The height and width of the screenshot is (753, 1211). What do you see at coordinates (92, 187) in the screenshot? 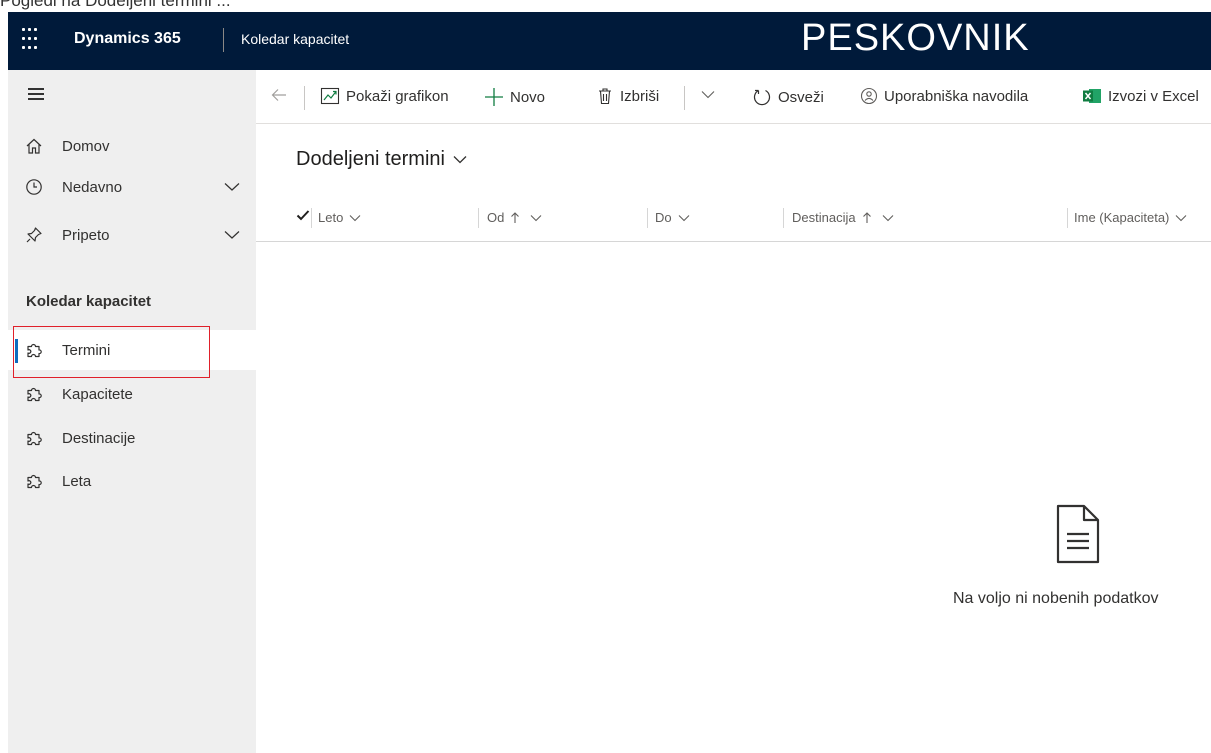
I see `nav-recent-label: Nedavno` at bounding box center [92, 187].